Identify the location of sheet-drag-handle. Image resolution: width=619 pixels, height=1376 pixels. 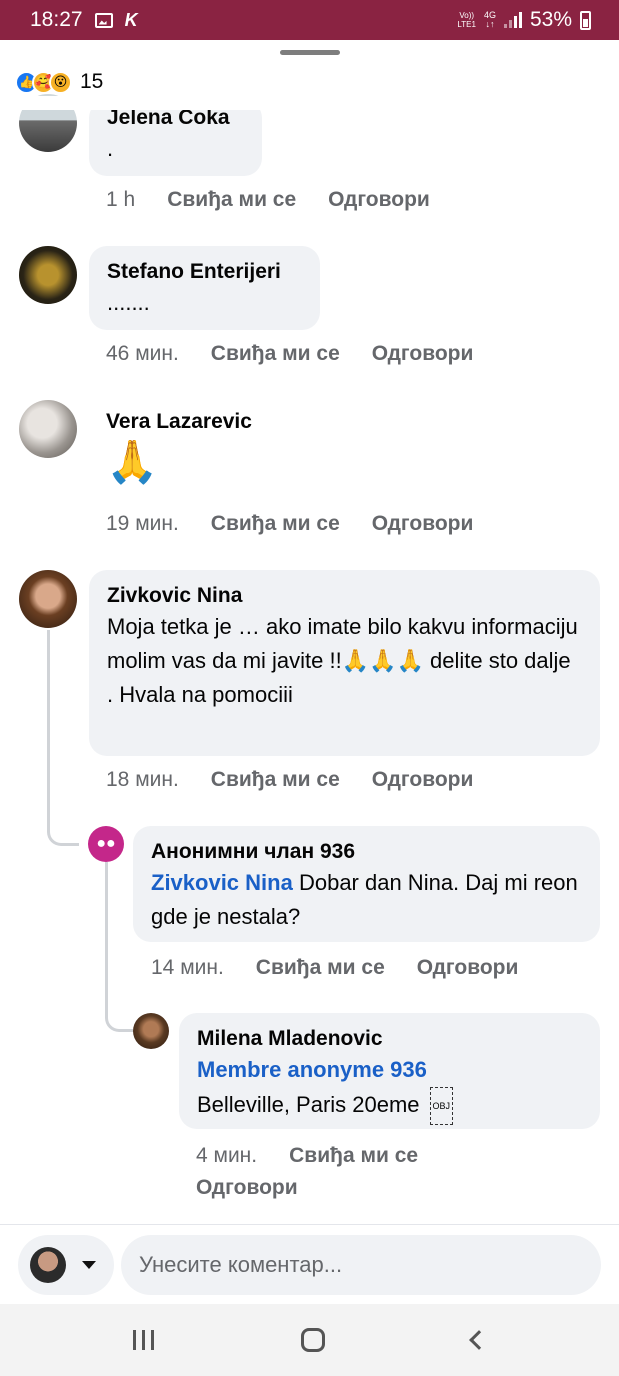
(310, 52).